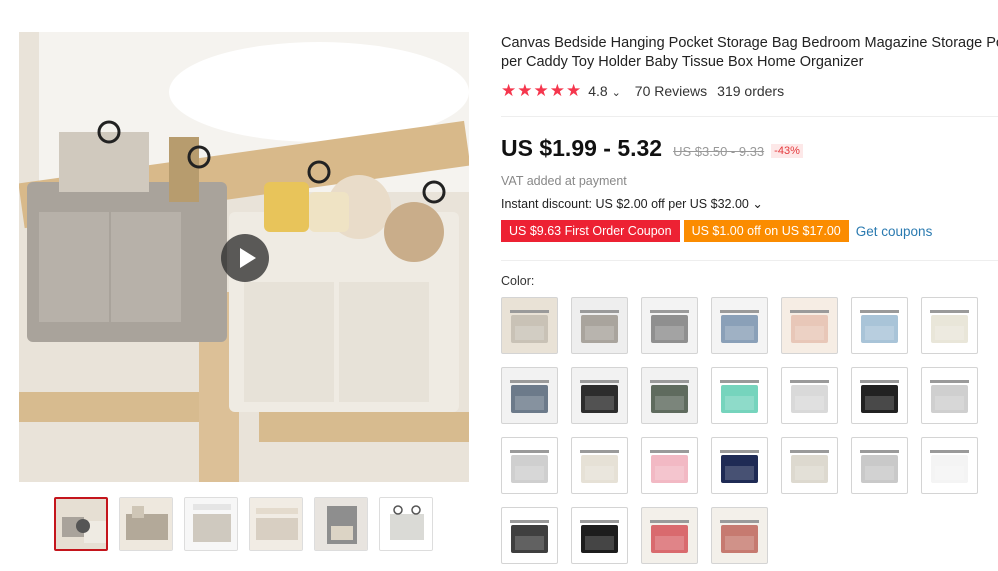  I want to click on current-price: US $1.99 - 5.32, so click(582, 148).